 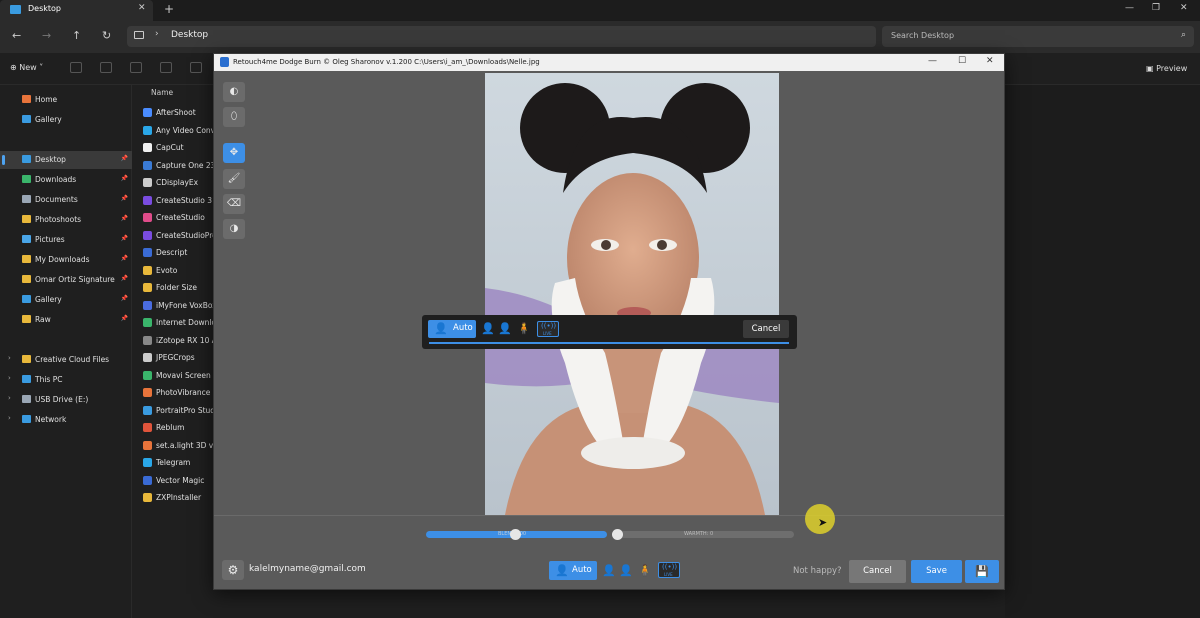 I want to click on nav-item-desktop: Desktop 📌, so click(x=66, y=160).